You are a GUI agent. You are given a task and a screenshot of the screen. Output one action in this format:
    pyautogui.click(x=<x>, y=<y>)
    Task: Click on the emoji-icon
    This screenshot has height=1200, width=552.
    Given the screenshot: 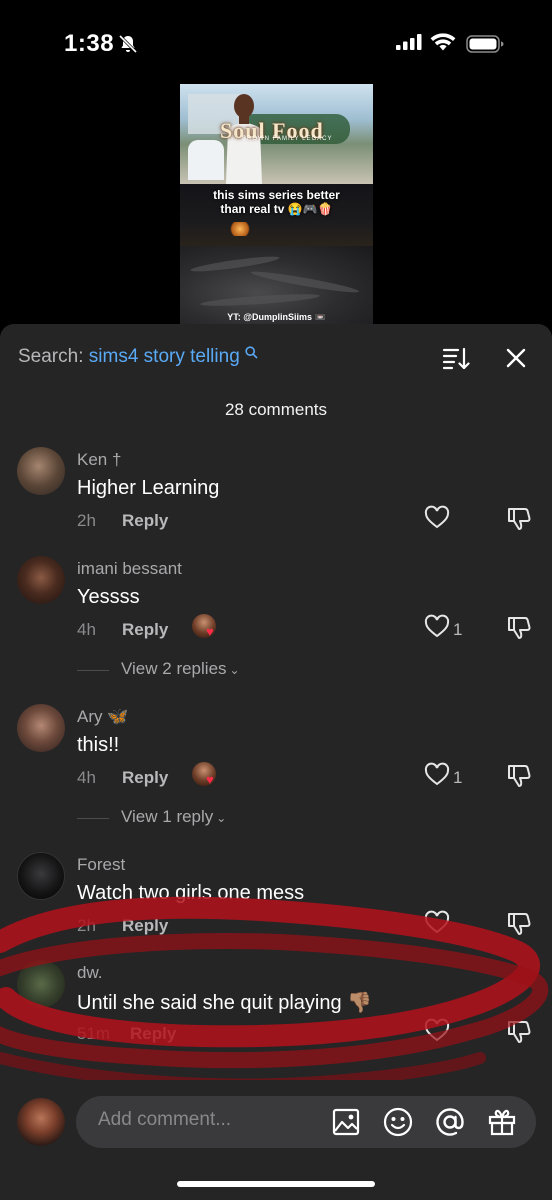 What is the action you would take?
    pyautogui.click(x=398, y=1122)
    